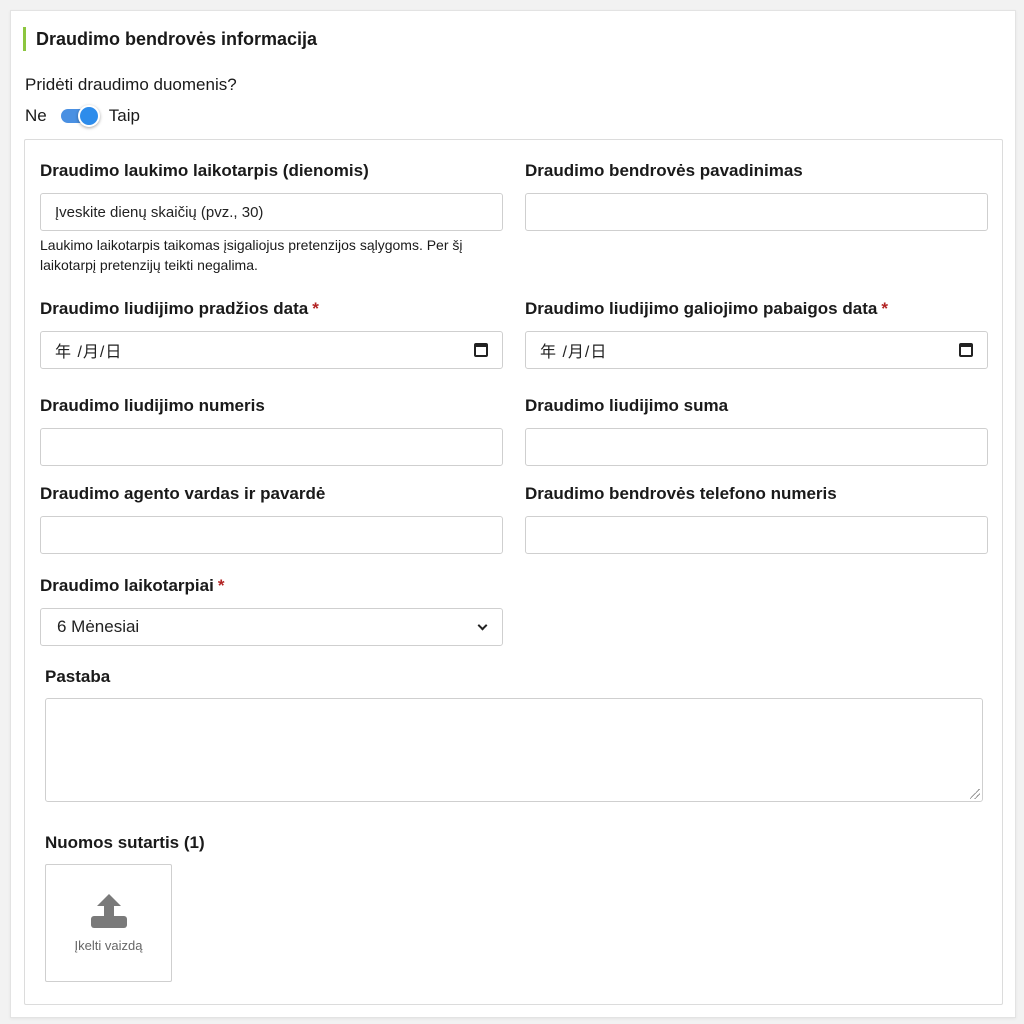 This screenshot has height=1024, width=1024. I want to click on resize-handle-icon, so click(975, 794).